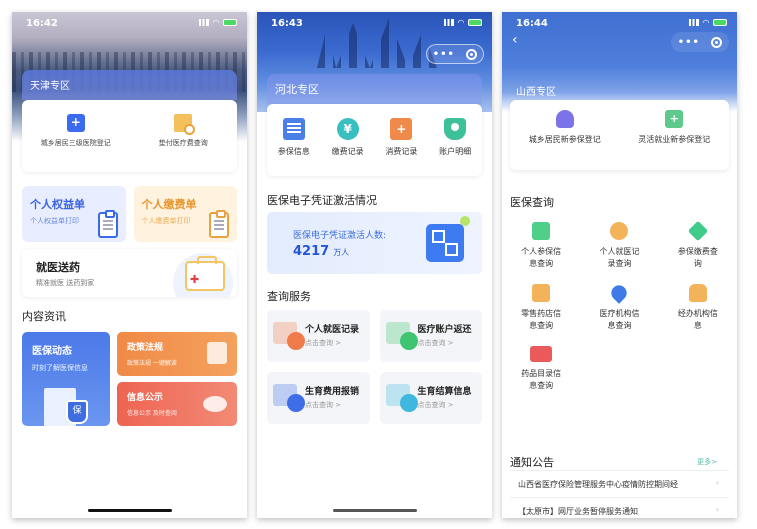 This screenshot has width=757, height=529. I want to click on bag-icon, so click(697, 293).